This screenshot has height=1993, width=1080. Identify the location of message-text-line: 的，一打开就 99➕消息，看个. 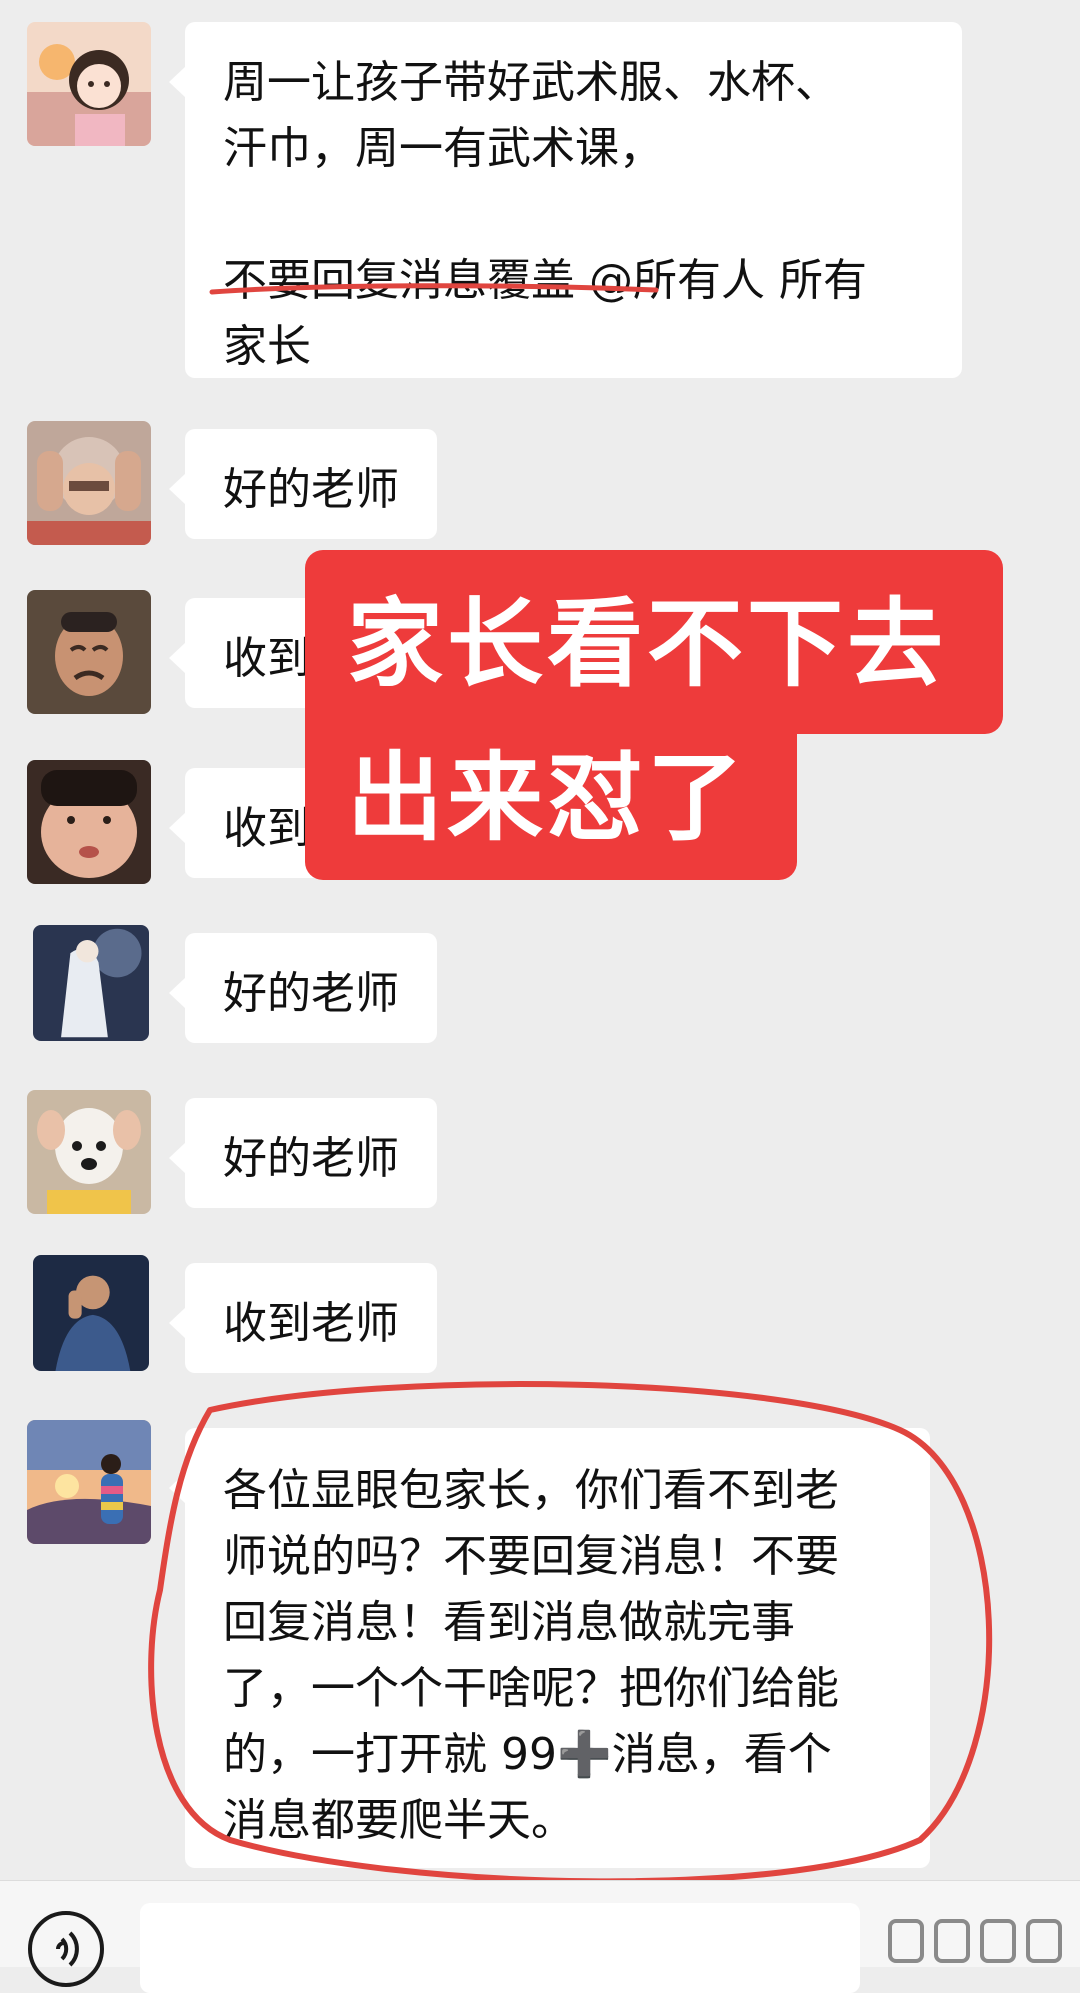
(527, 1754).